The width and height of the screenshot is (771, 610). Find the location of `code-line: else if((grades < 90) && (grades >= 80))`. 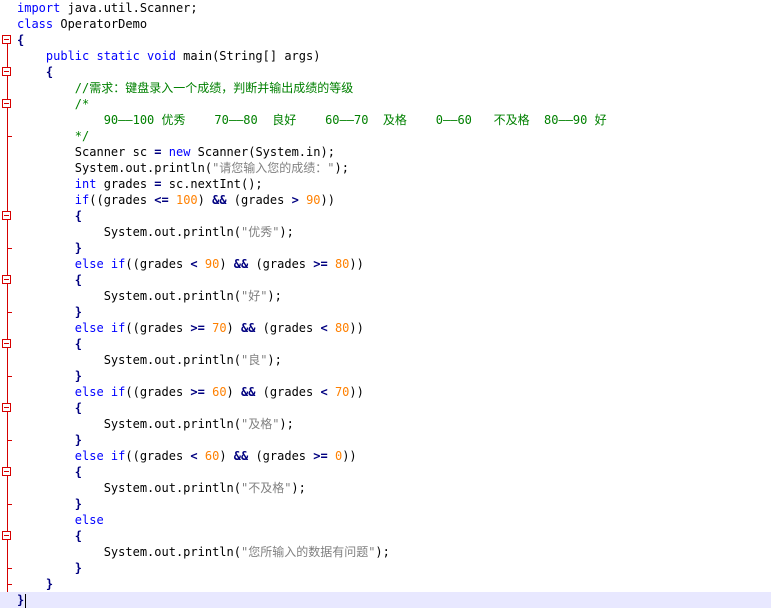

code-line: else if((grades < 90) && (grades >= 80)) is located at coordinates (394, 264).